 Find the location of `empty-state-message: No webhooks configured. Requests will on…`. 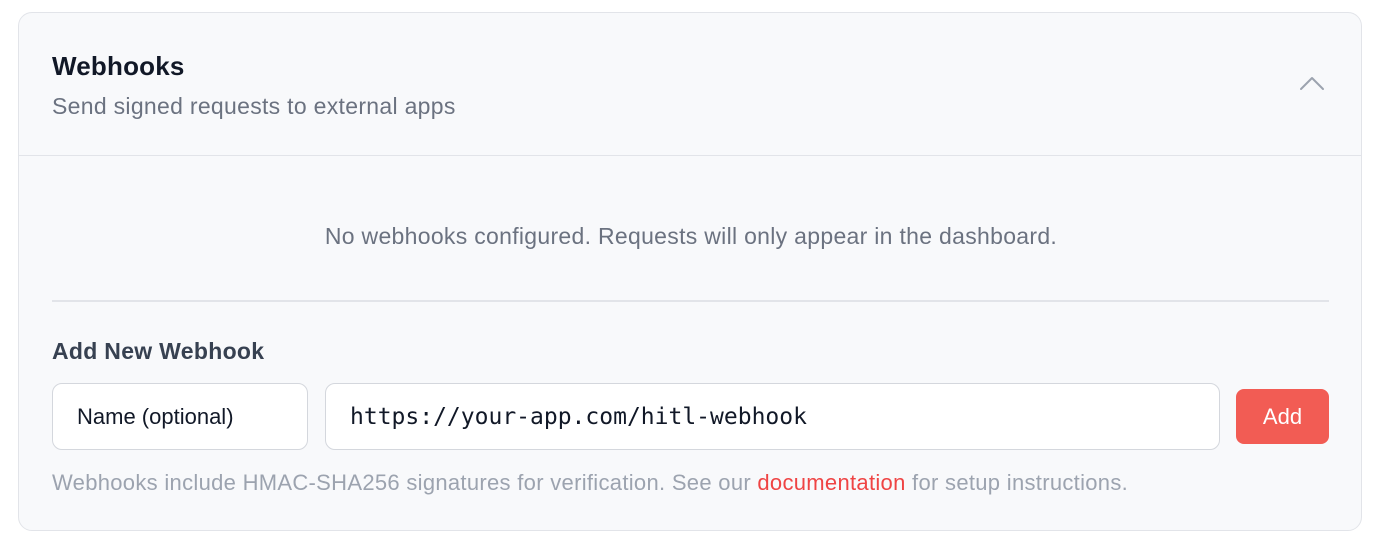

empty-state-message: No webhooks configured. Requests will on… is located at coordinates (691, 236).